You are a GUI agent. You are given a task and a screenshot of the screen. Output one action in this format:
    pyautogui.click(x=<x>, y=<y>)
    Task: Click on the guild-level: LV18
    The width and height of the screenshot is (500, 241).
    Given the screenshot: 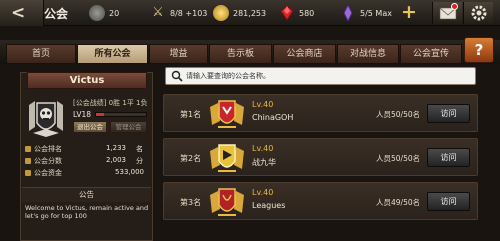 What is the action you would take?
    pyautogui.click(x=82, y=114)
    